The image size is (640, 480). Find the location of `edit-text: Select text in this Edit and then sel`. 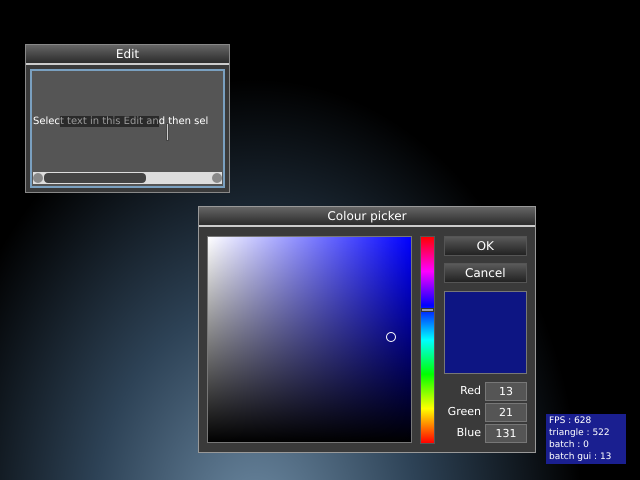

edit-text: Select text in this Edit and then sel is located at coordinates (120, 122).